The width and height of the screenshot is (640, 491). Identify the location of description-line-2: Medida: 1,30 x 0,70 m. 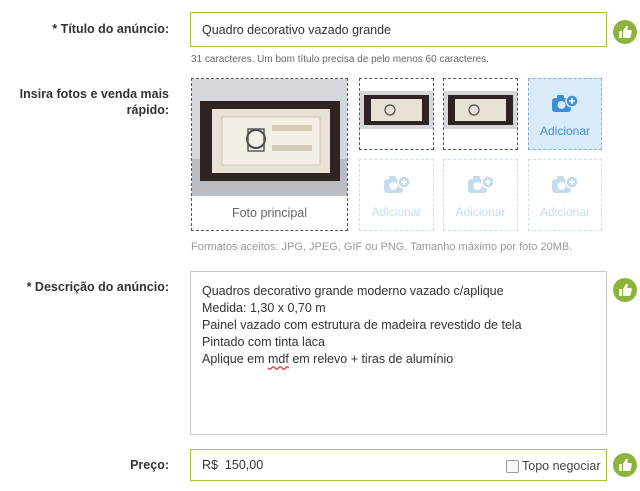
(264, 308).